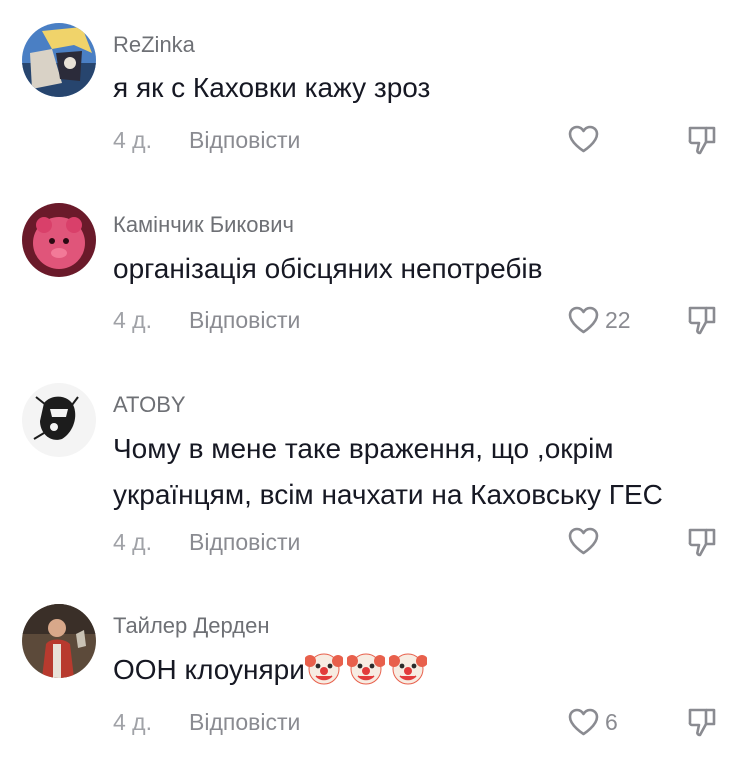 The height and width of the screenshot is (760, 750). I want to click on like-count: 6, so click(611, 721).